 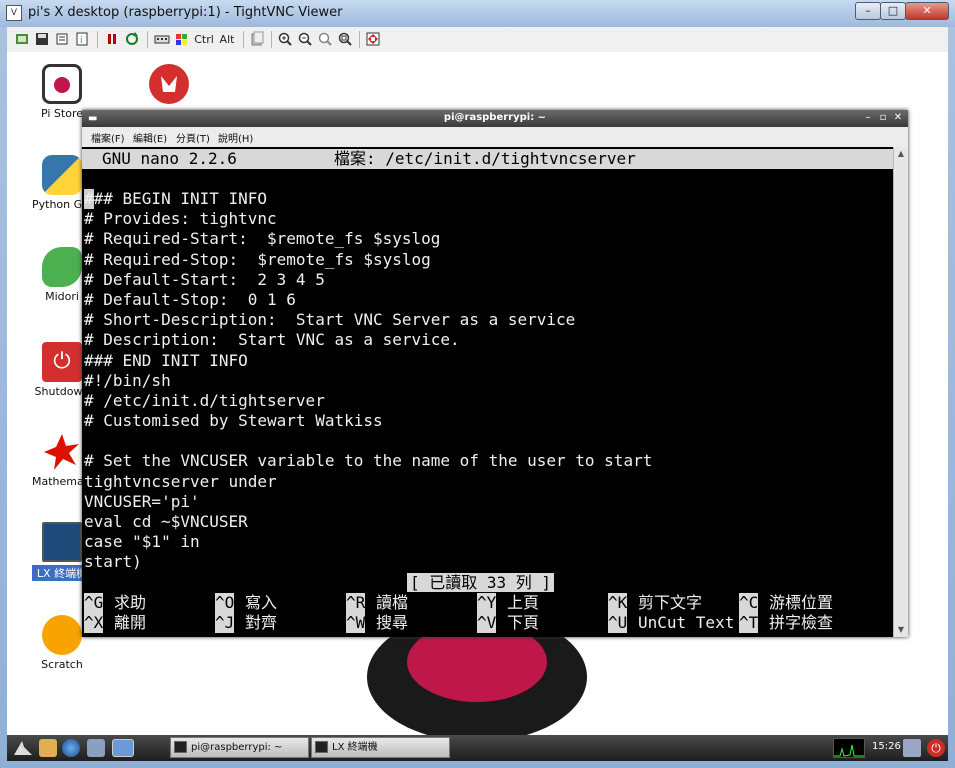 I want to click on task-label: pi@raspberrypi: ~, so click(x=237, y=747).